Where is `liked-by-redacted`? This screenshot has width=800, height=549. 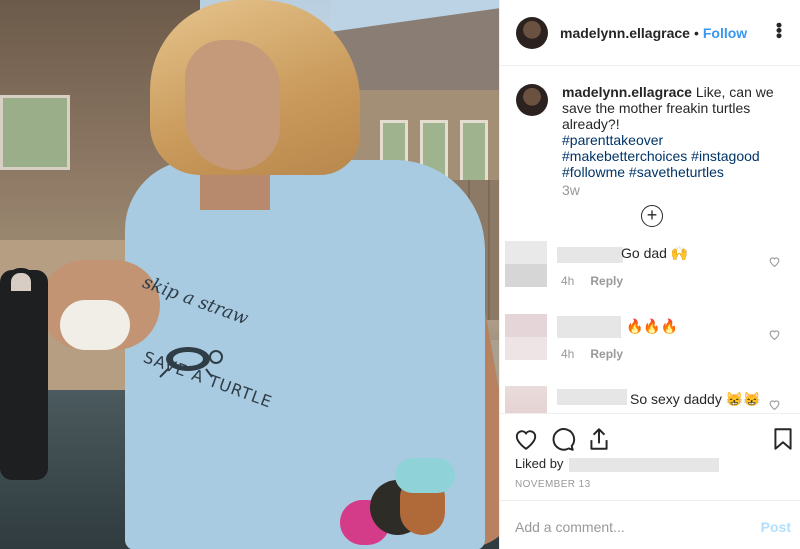 liked-by-redacted is located at coordinates (644, 464).